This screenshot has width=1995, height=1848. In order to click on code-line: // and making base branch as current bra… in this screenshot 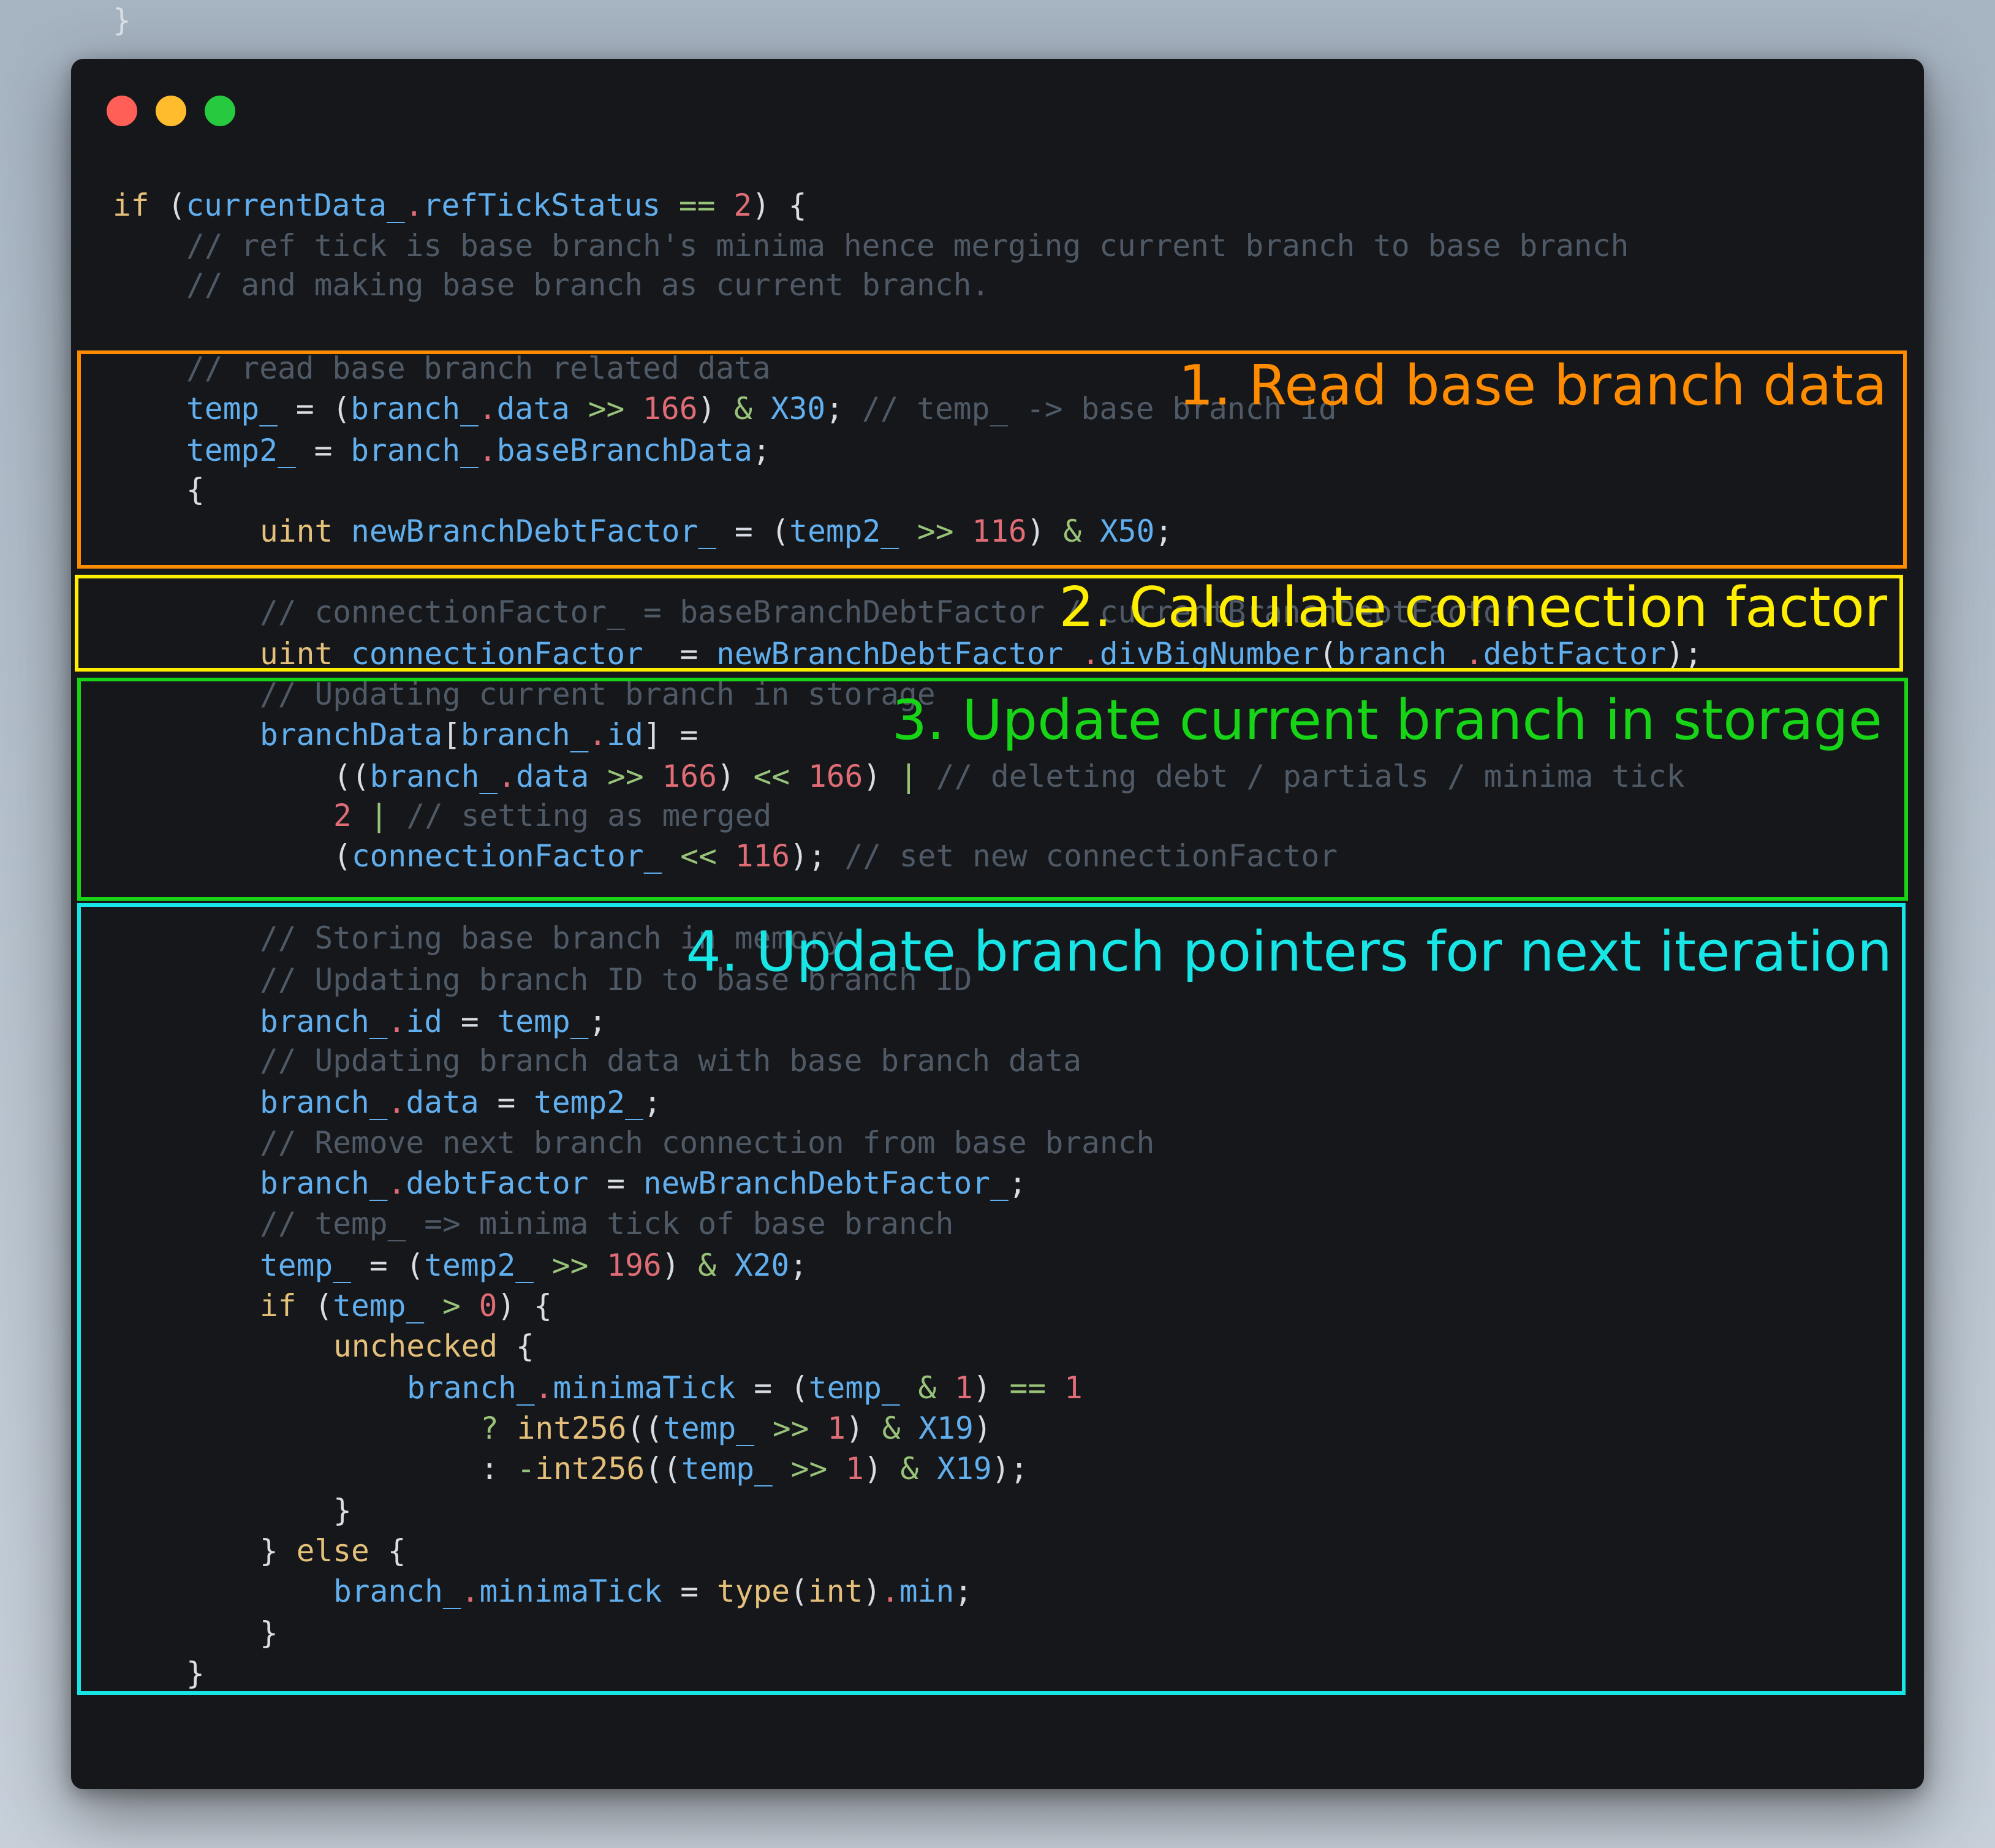, I will do `click(588, 285)`.